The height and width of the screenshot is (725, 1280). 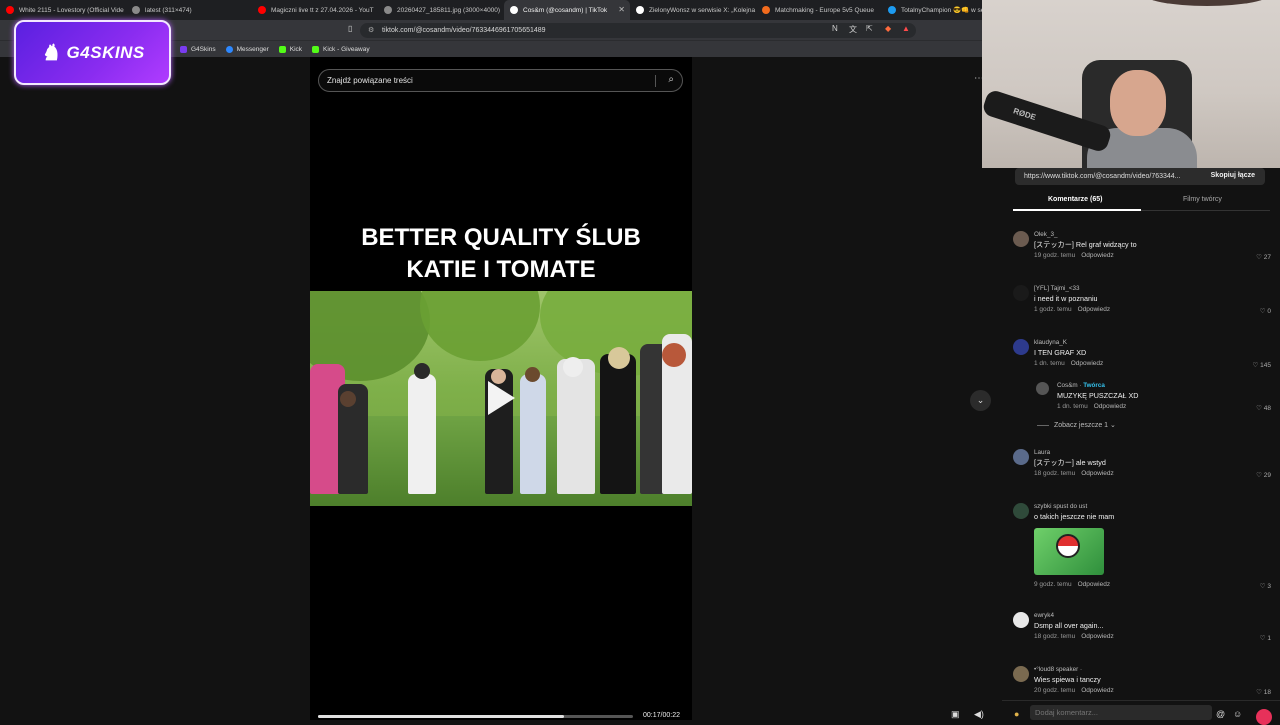 What do you see at coordinates (371, 30) in the screenshot?
I see `site-info-icon: ⚙` at bounding box center [371, 30].